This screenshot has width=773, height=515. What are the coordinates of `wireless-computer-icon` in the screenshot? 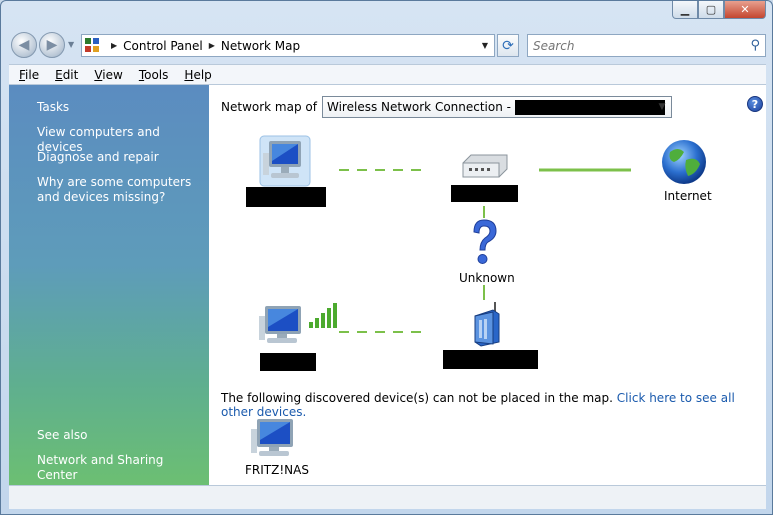 It's located at (299, 322).